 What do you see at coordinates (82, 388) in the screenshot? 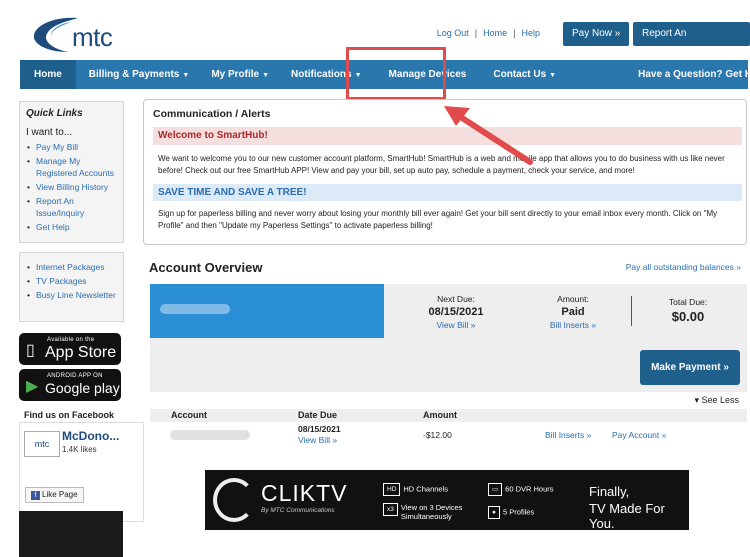
I see `google-big: Google play` at bounding box center [82, 388].